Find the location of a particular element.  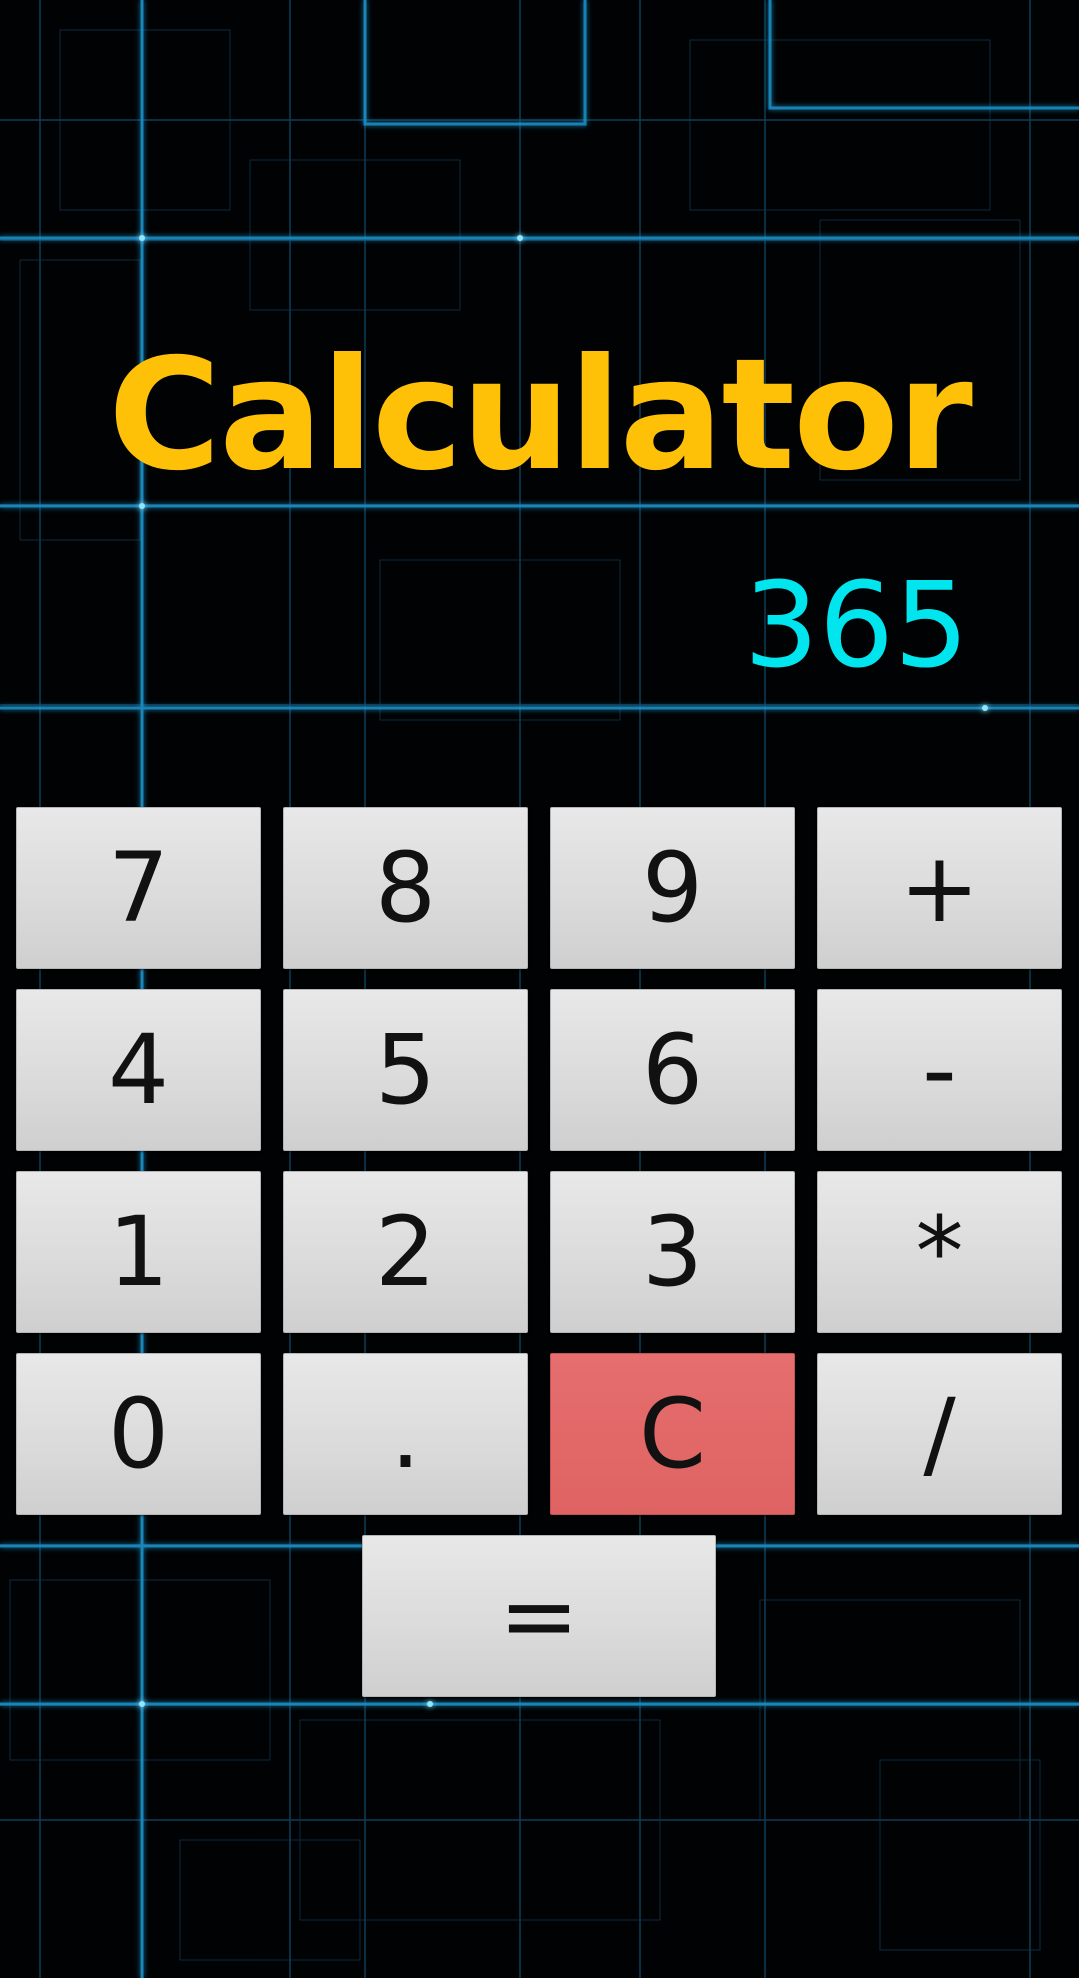

key-multiply: * is located at coordinates (939, 1252).